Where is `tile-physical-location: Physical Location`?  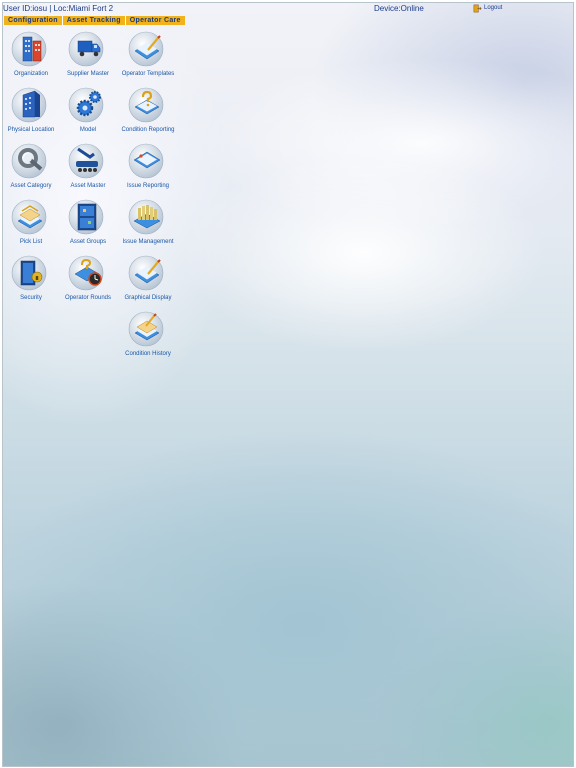
tile-physical-location: Physical Location is located at coordinates (31, 109).